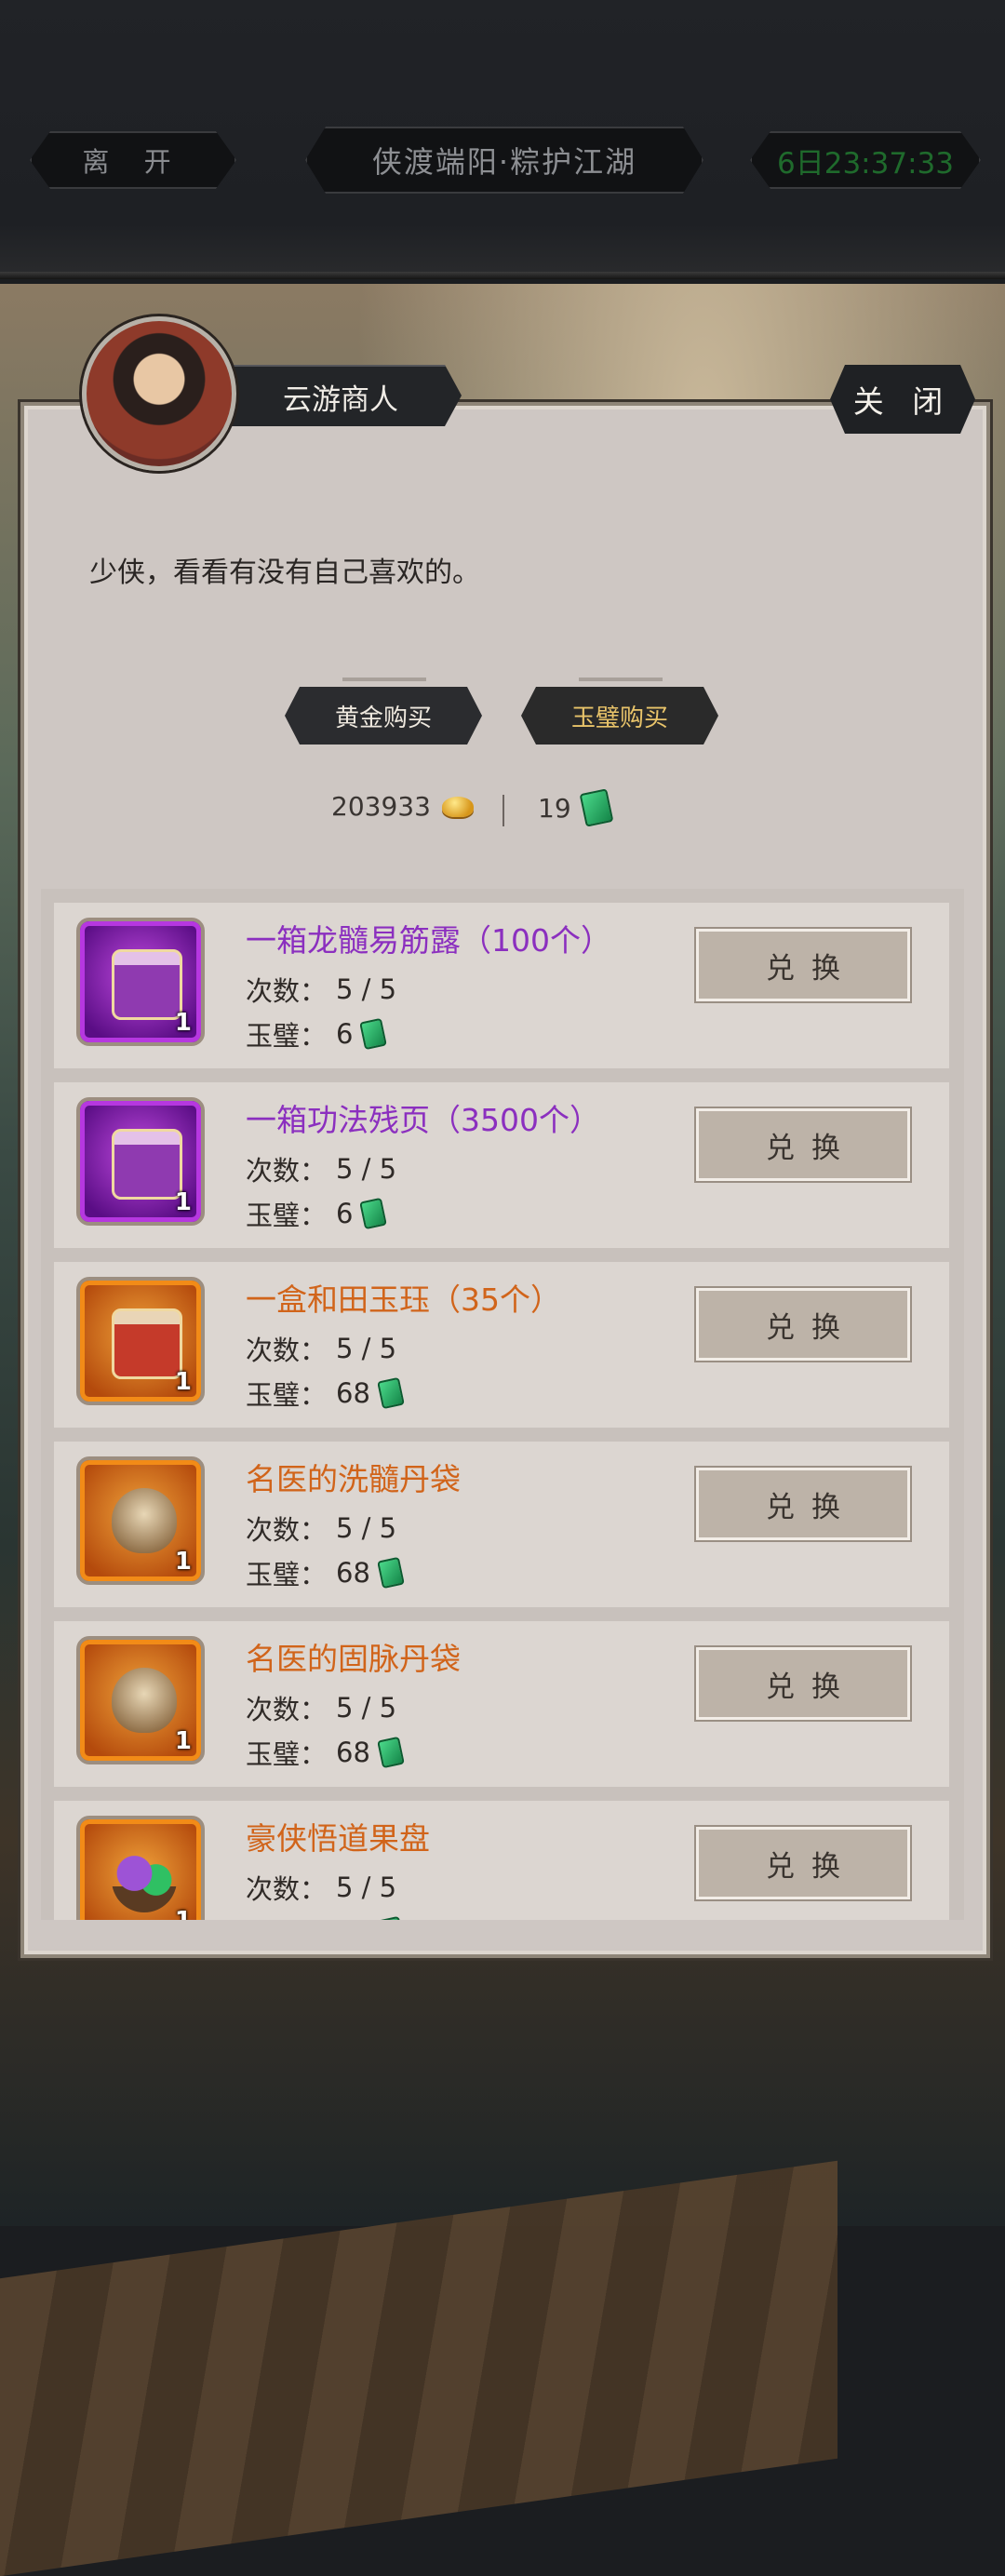 This screenshot has width=1005, height=2576. Describe the element at coordinates (341, 395) in the screenshot. I see `merchant-name: 云游商人` at that location.